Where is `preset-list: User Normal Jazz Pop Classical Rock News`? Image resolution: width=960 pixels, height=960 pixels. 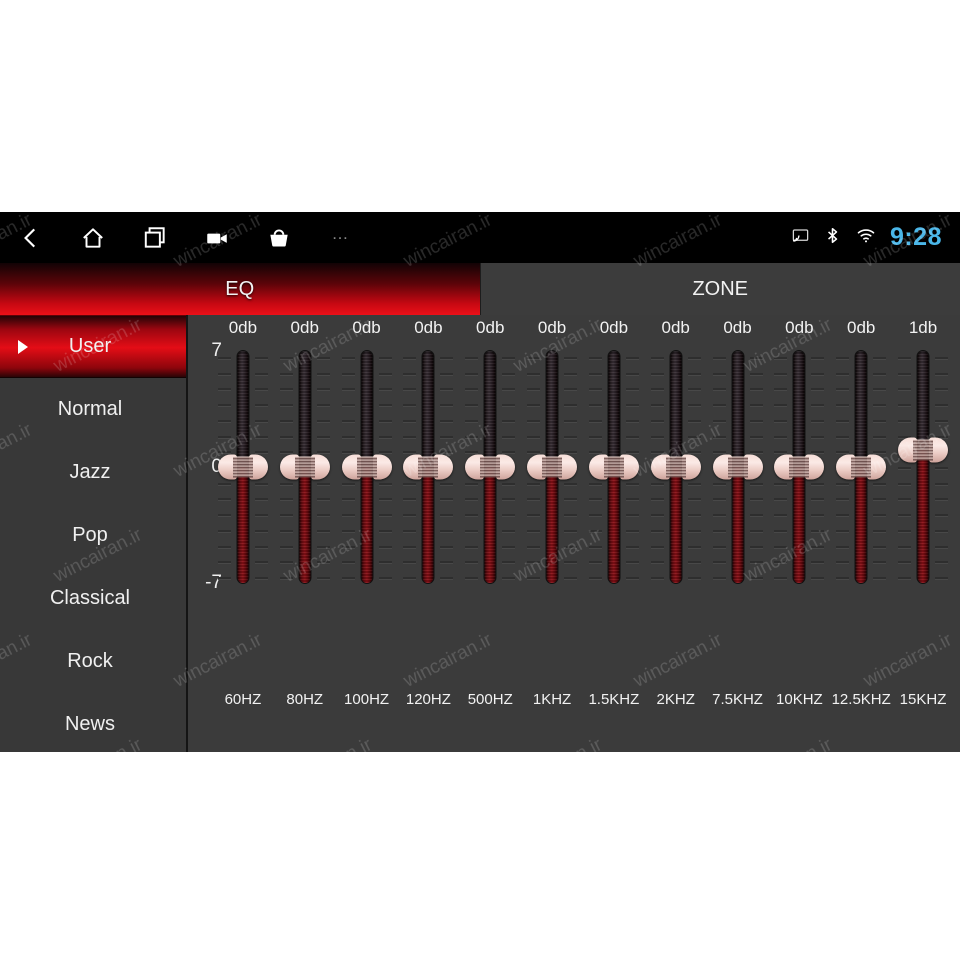 preset-list: User Normal Jazz Pop Classical Rock News is located at coordinates (94, 533).